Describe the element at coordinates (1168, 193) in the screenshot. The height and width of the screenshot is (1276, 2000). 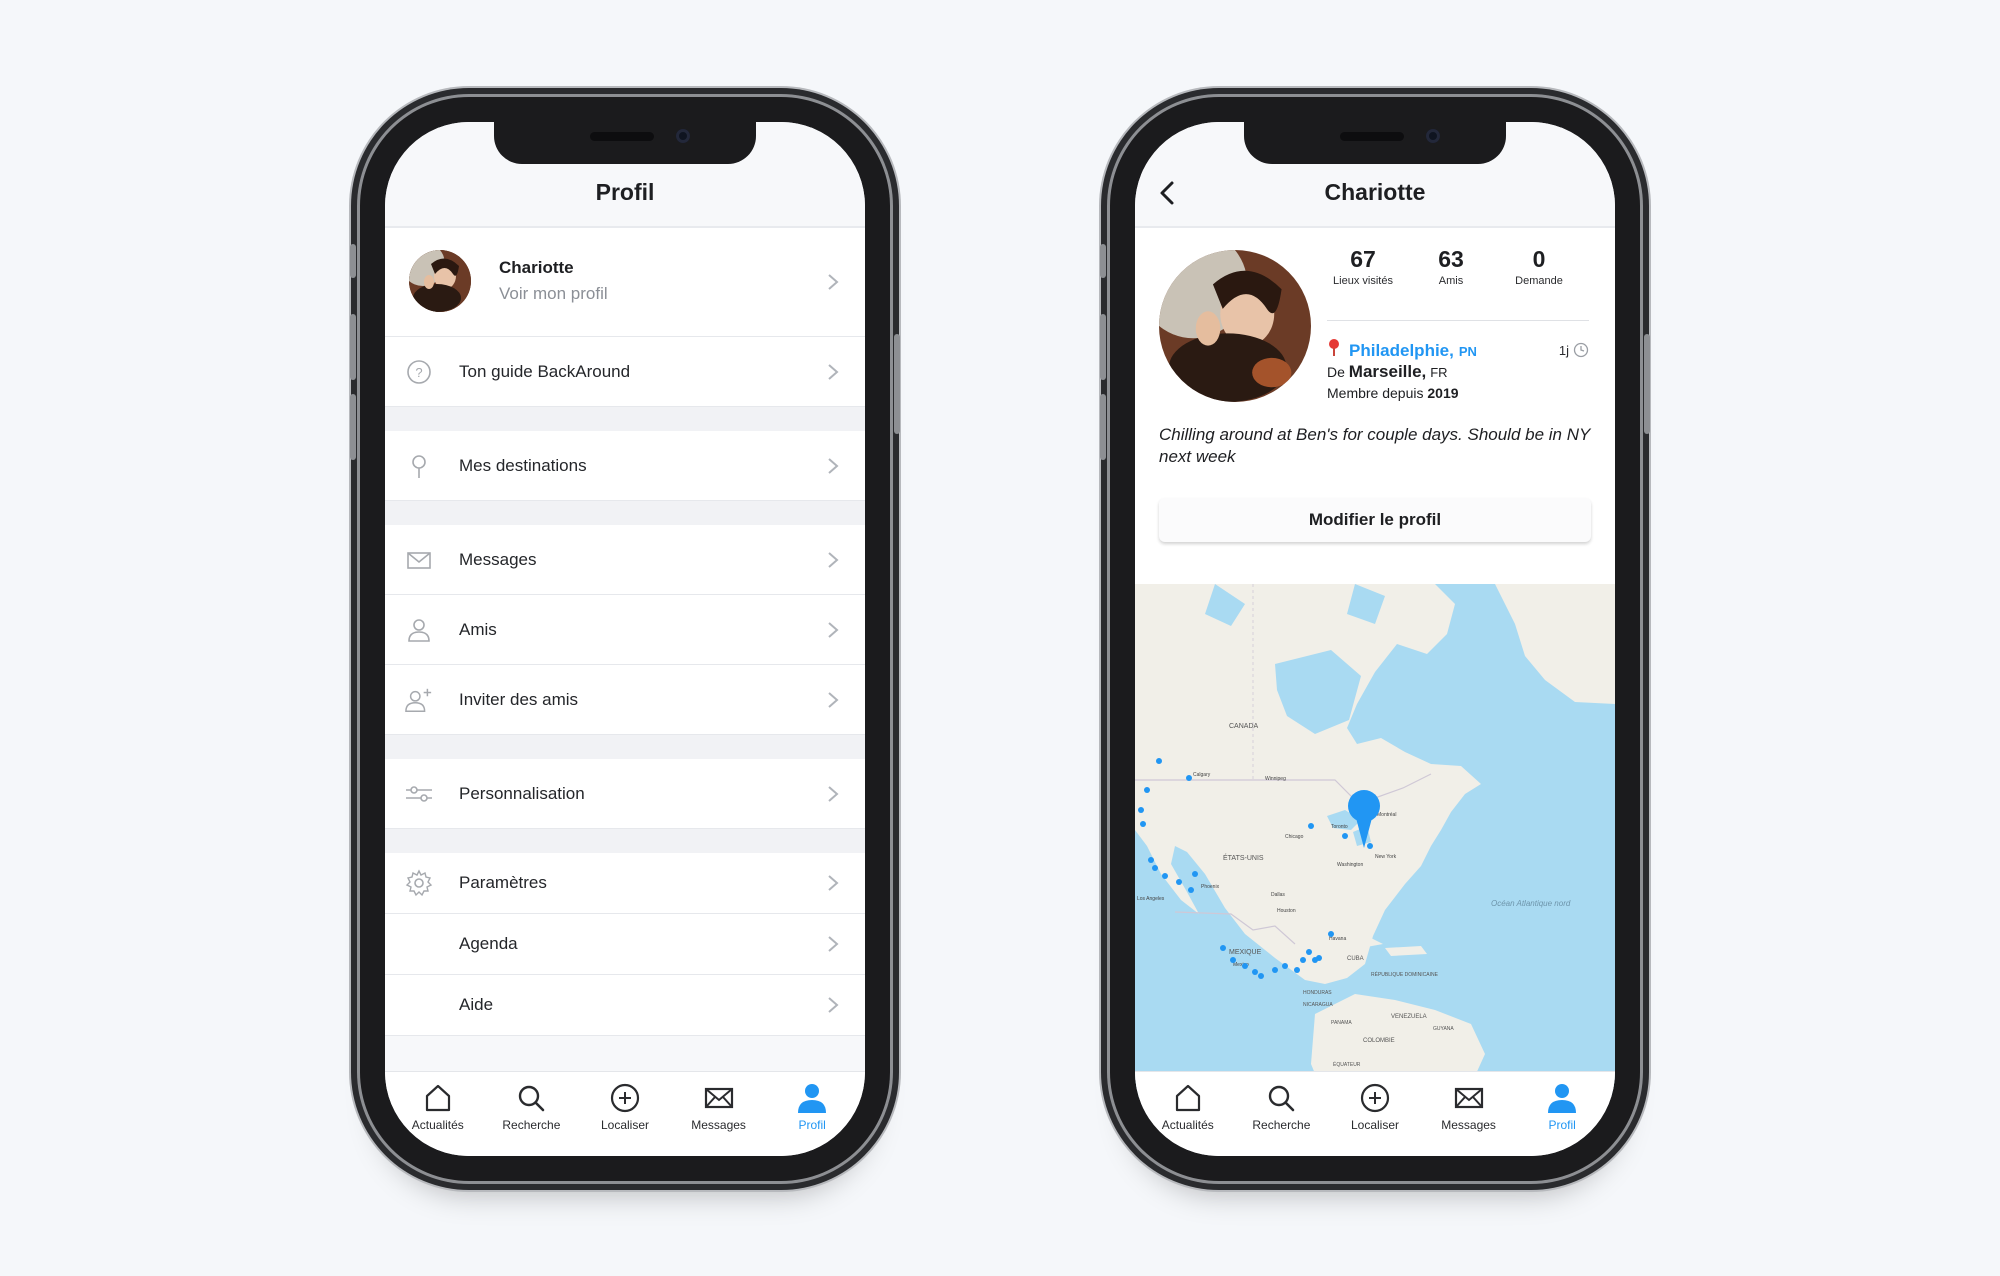
I see `back-arrow-icon` at that location.